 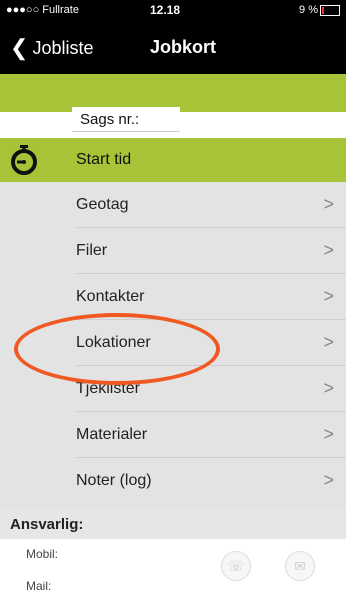 What do you see at coordinates (24, 160) in the screenshot?
I see `stopwatch-icon` at bounding box center [24, 160].